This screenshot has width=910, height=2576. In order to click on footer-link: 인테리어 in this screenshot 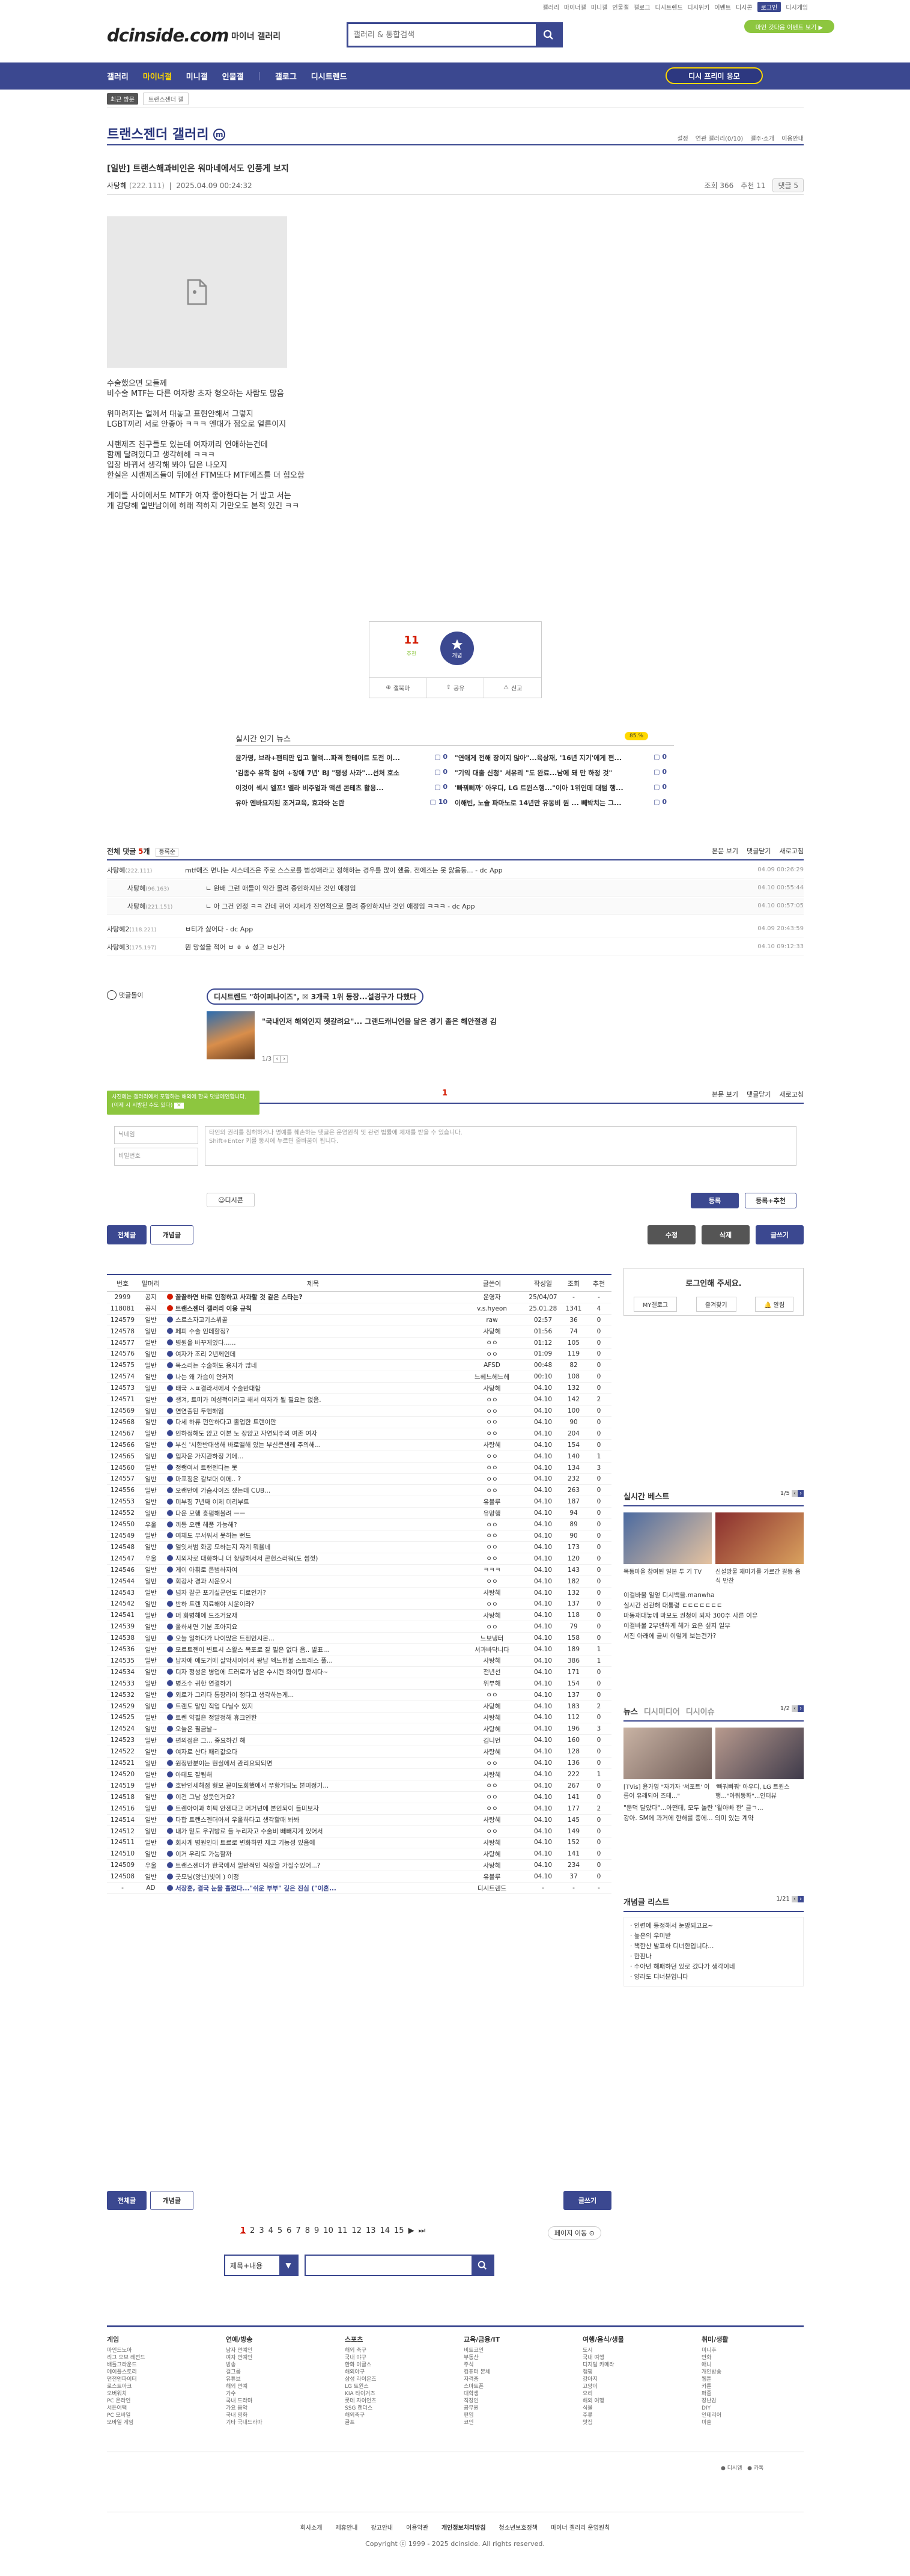, I will do `click(753, 2415)`.